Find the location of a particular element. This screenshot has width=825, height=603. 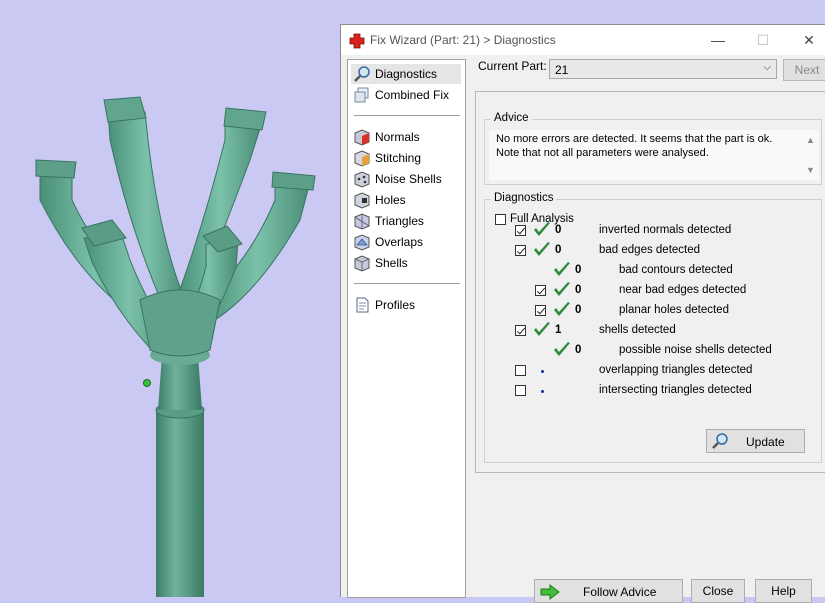

current-part-label: Current Part: is located at coordinates (512, 66).